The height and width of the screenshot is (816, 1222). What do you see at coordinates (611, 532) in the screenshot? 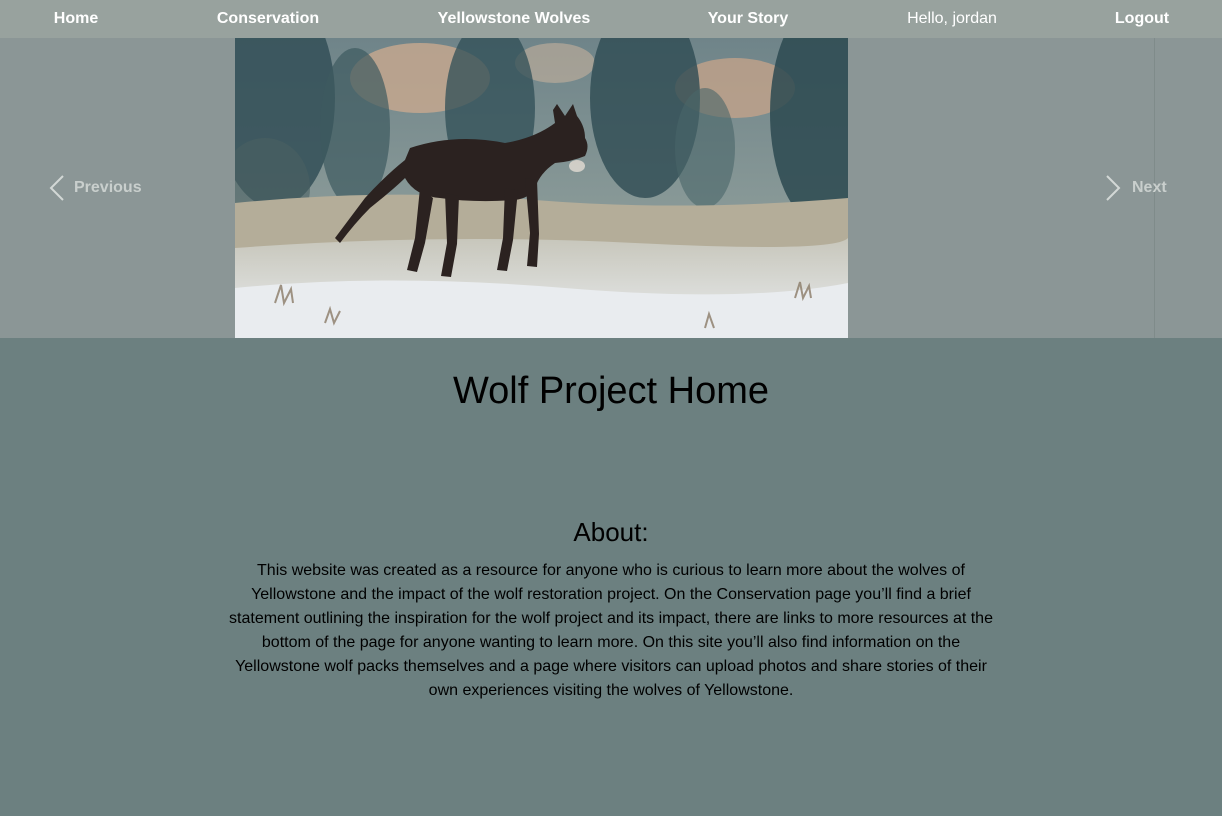
I see `about-heading: About:` at bounding box center [611, 532].